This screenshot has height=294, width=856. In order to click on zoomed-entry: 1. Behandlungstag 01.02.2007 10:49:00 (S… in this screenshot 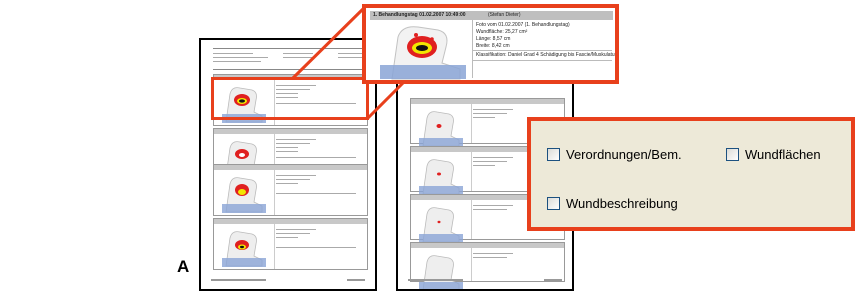, I will do `click(490, 44)`.